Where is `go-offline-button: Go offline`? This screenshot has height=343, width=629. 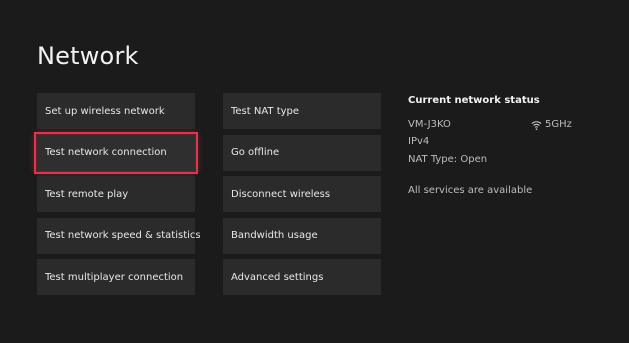
go-offline-button: Go offline is located at coordinates (302, 152).